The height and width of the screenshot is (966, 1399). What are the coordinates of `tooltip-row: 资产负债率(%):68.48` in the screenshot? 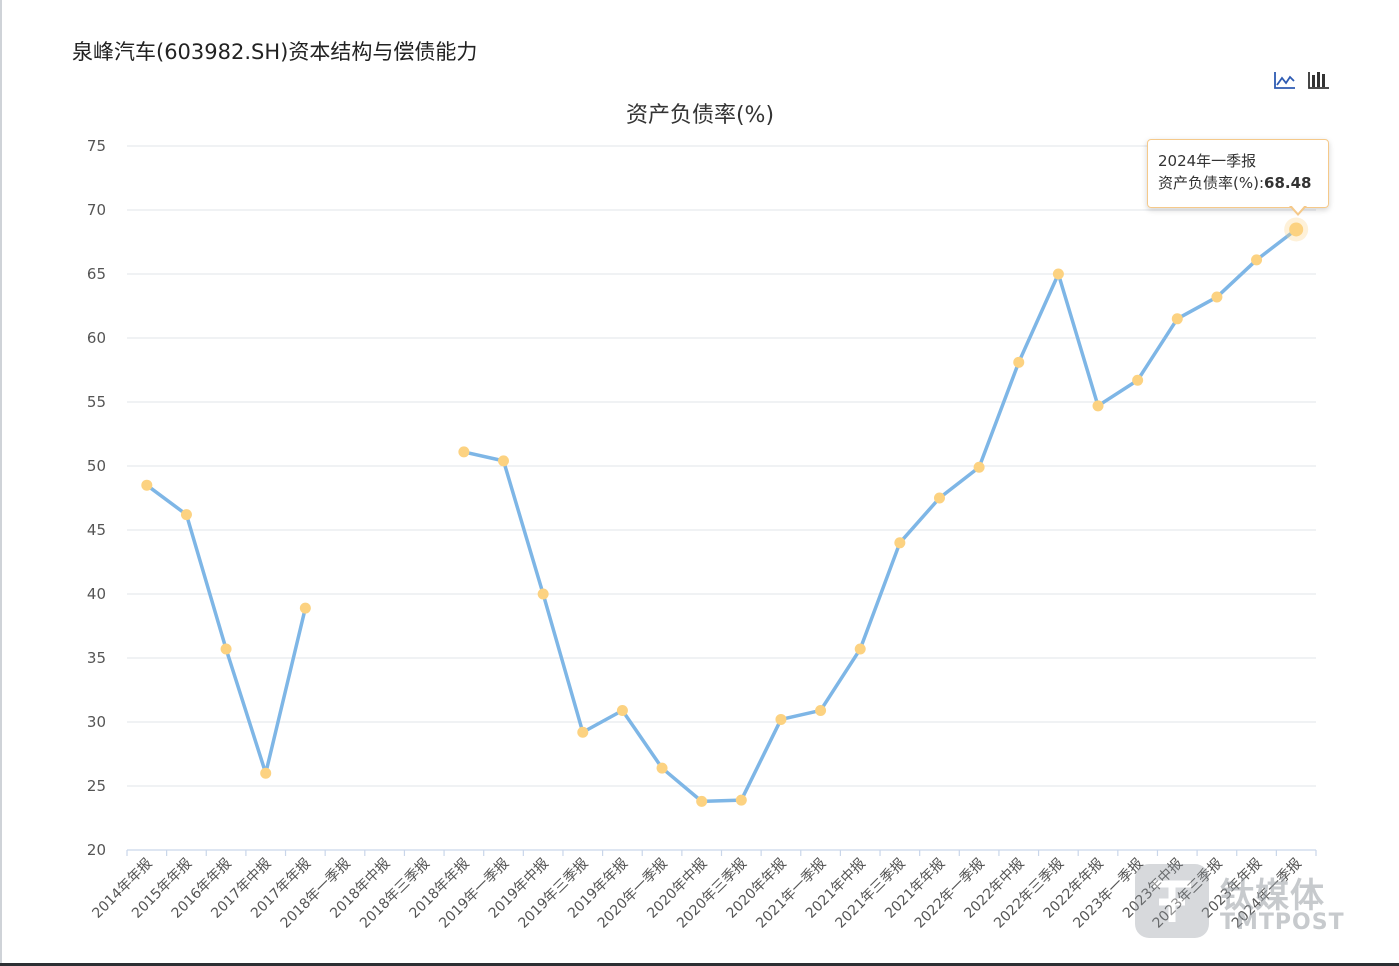 It's located at (1238, 183).